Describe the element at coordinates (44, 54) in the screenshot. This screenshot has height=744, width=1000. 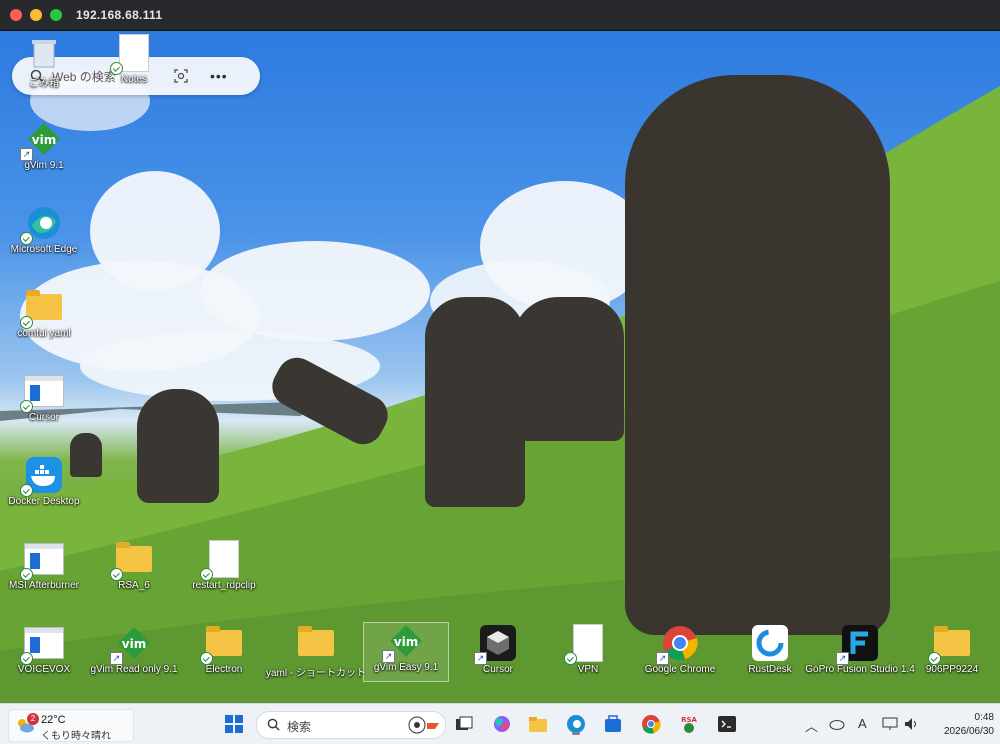
I see `recycle-bin-icon` at that location.